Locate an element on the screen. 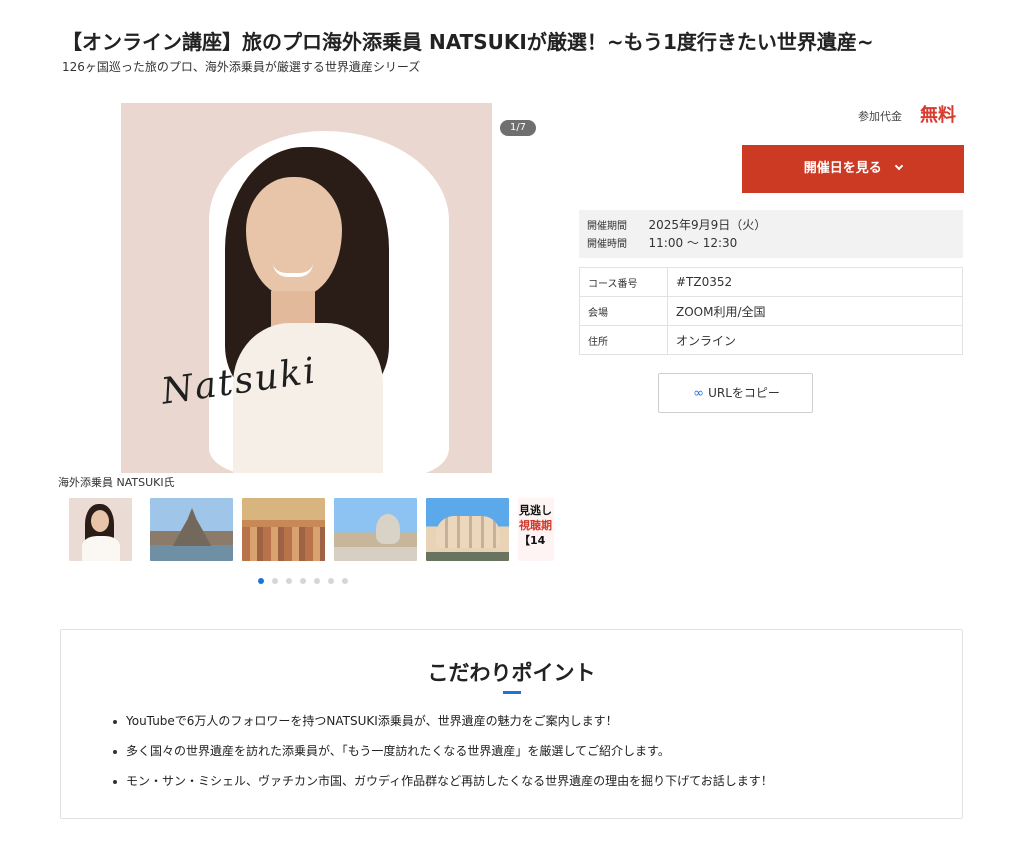  price-label: 参加代金 is located at coordinates (880, 116).